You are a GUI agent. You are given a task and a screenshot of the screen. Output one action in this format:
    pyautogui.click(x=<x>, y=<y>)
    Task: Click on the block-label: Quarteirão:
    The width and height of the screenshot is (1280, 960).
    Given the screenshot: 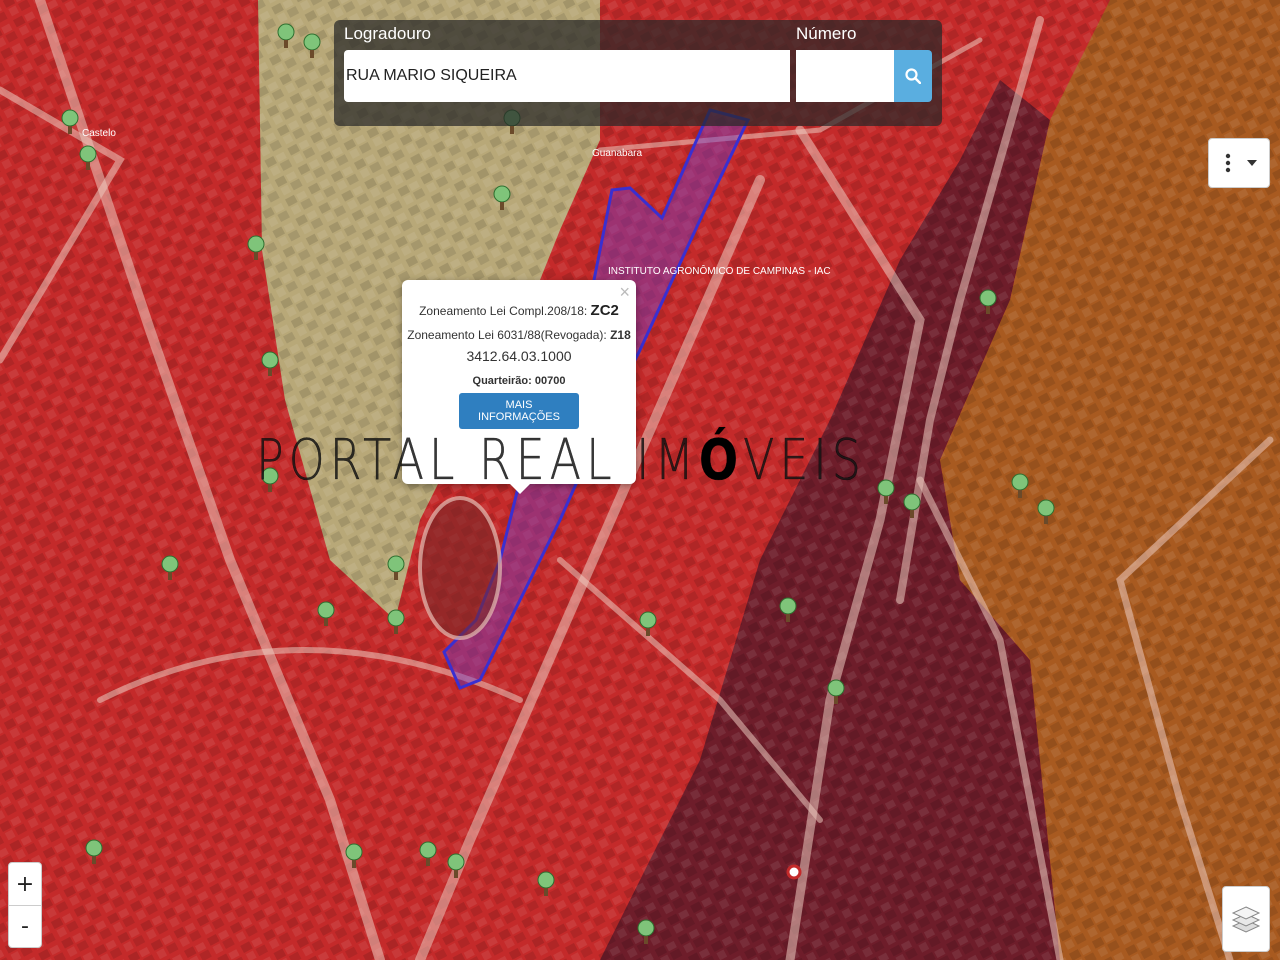 What is the action you would take?
    pyautogui.click(x=502, y=381)
    